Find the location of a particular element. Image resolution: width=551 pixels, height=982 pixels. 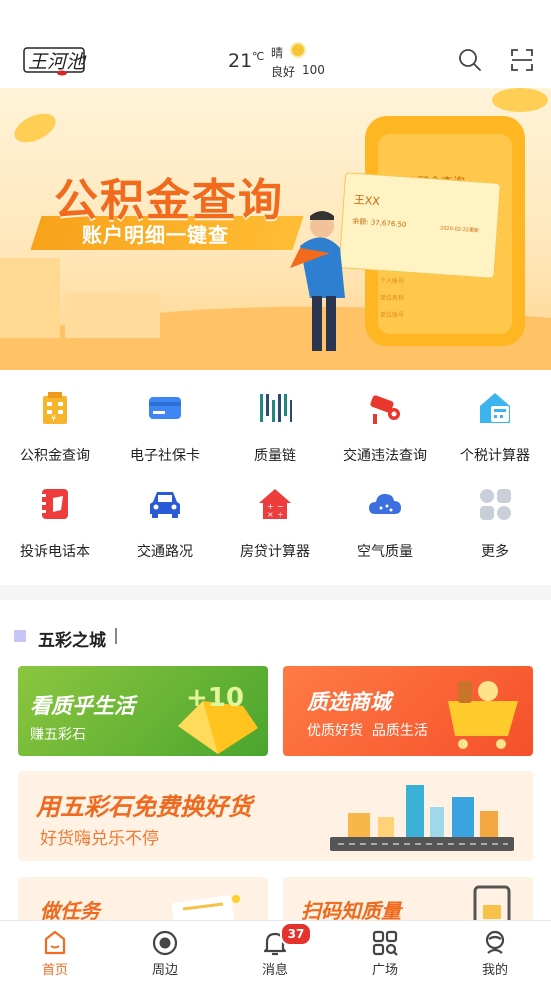

tab-profile: 我的 is located at coordinates (495, 951).